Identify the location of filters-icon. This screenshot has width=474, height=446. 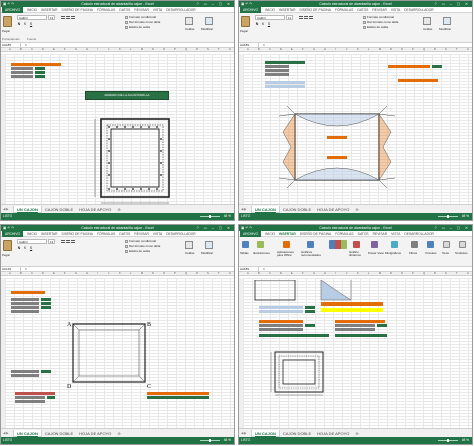
(414, 244).